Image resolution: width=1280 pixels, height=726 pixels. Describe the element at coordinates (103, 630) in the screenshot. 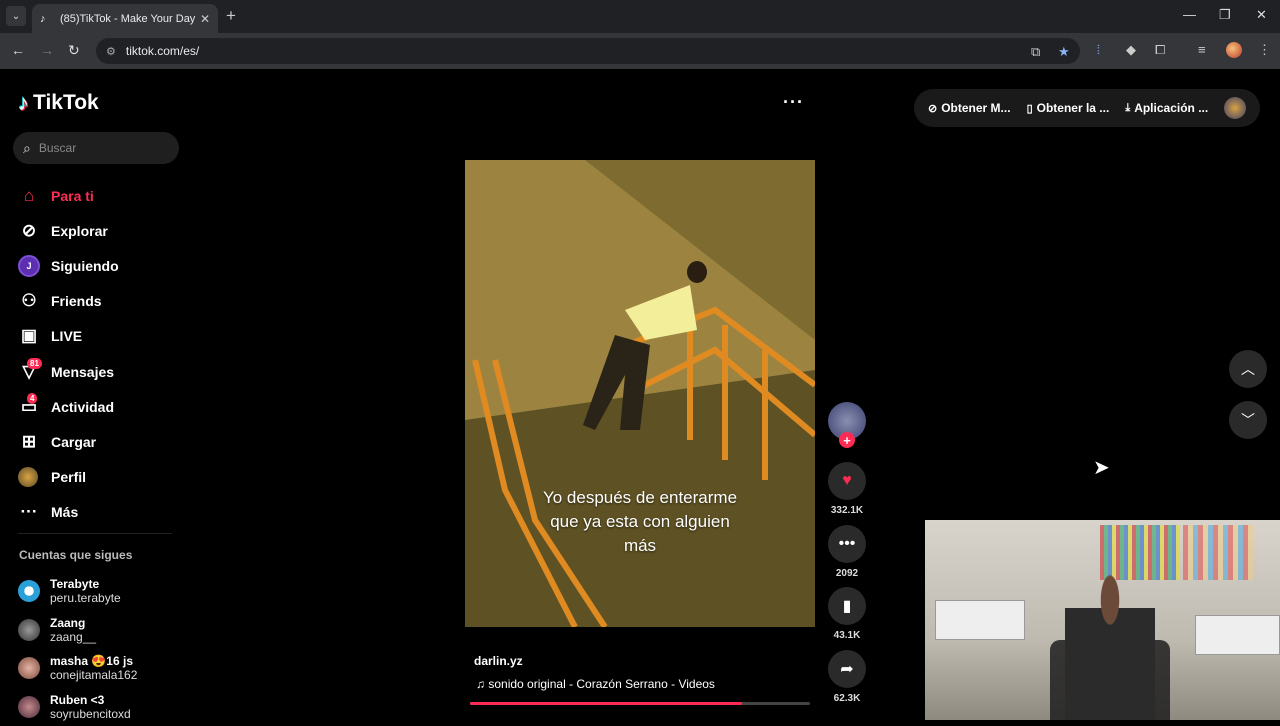

I see `account-item: Zaangzaang__` at that location.